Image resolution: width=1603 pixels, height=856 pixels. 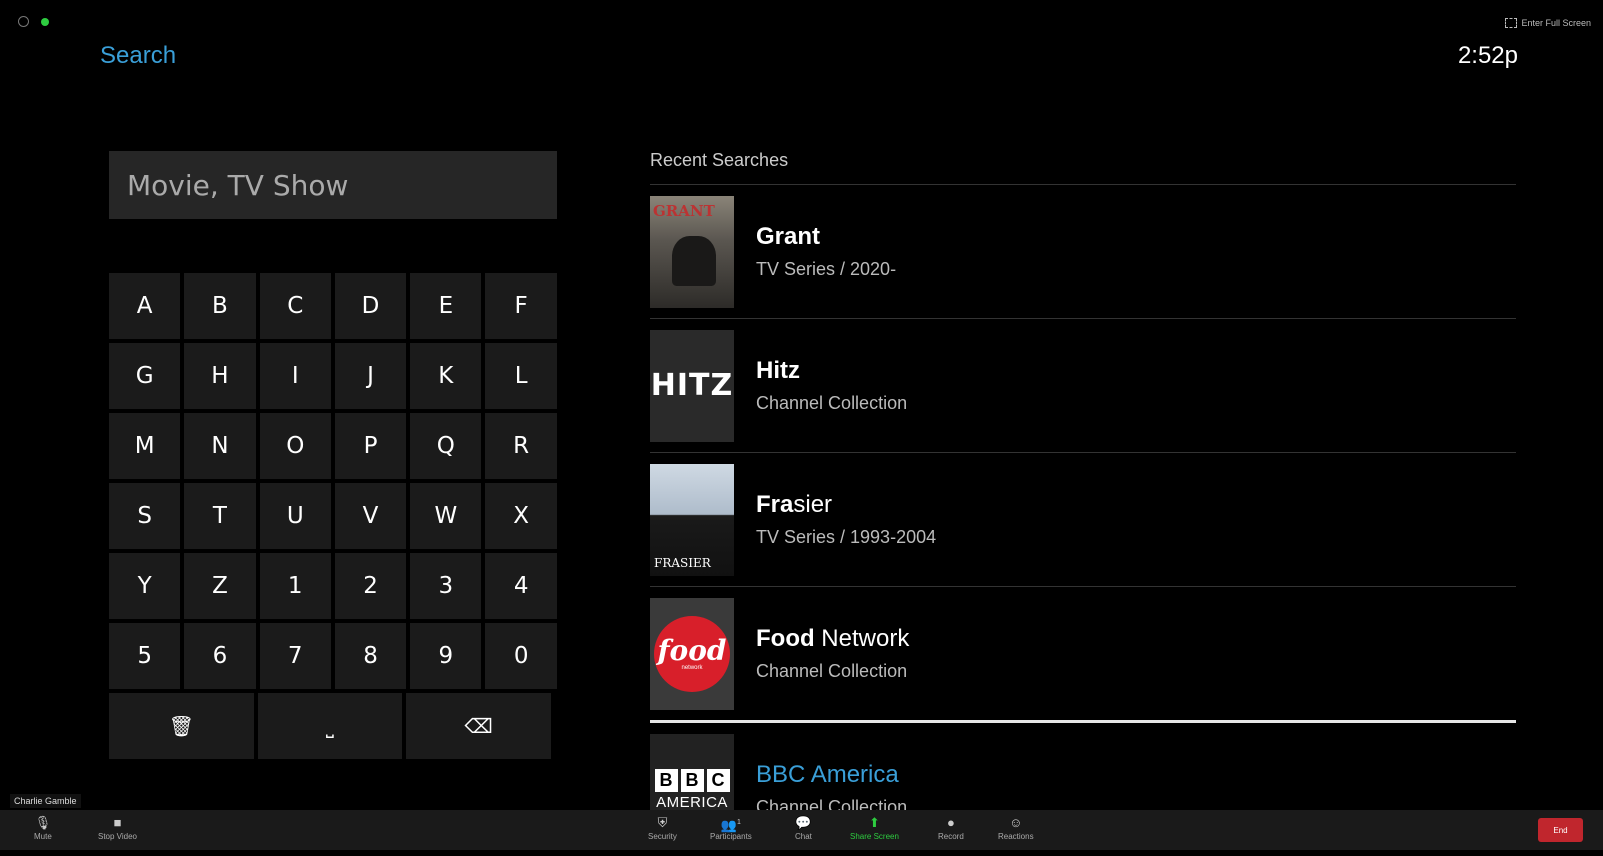 What do you see at coordinates (521, 656) in the screenshot?
I see `key-0: 0` at bounding box center [521, 656].